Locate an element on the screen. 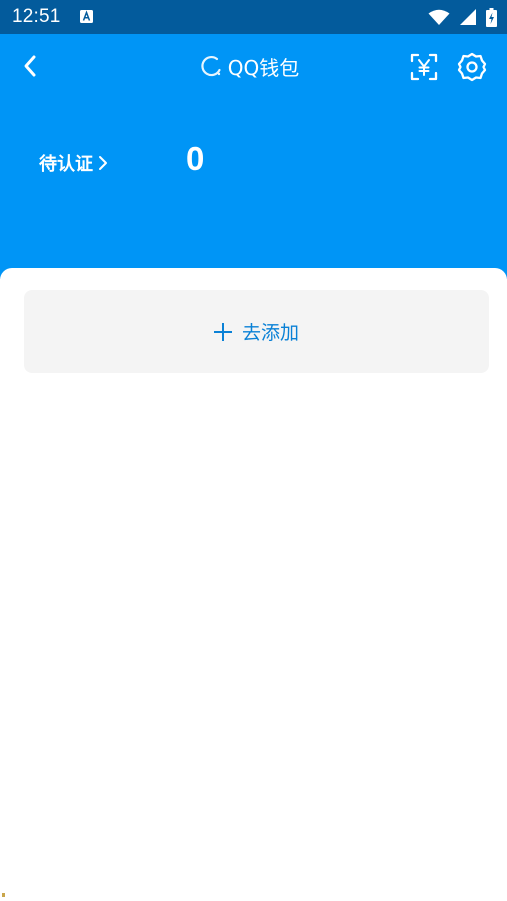 This screenshot has width=507, height=901. signal-icon is located at coordinates (468, 17).